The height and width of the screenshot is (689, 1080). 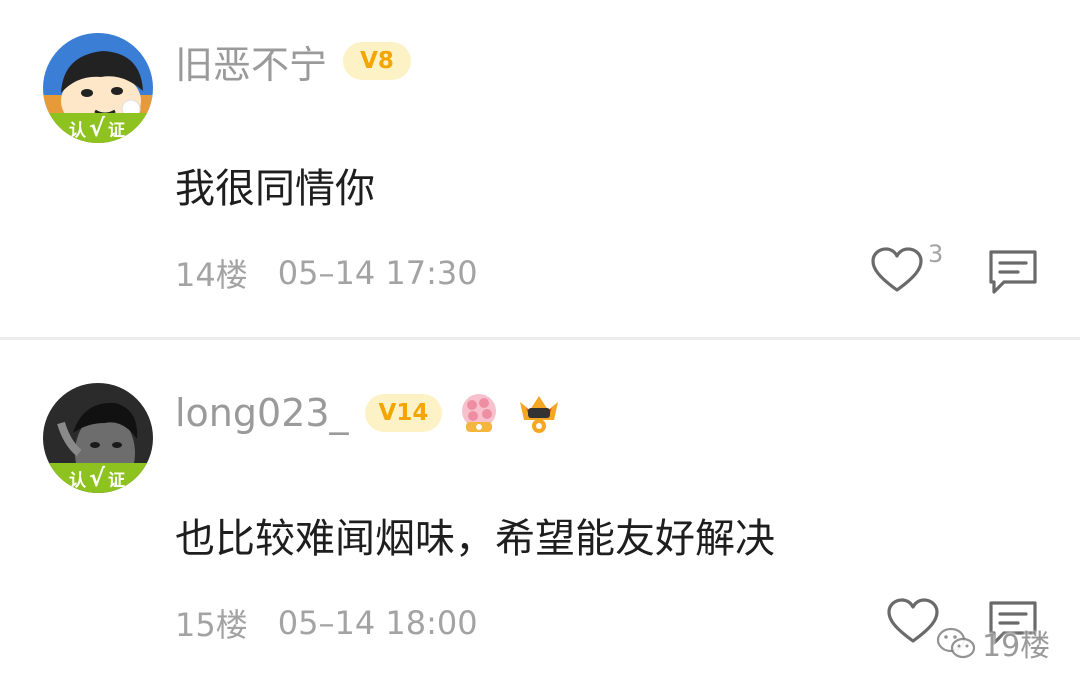 I want to click on reply-button, so click(x=1013, y=272).